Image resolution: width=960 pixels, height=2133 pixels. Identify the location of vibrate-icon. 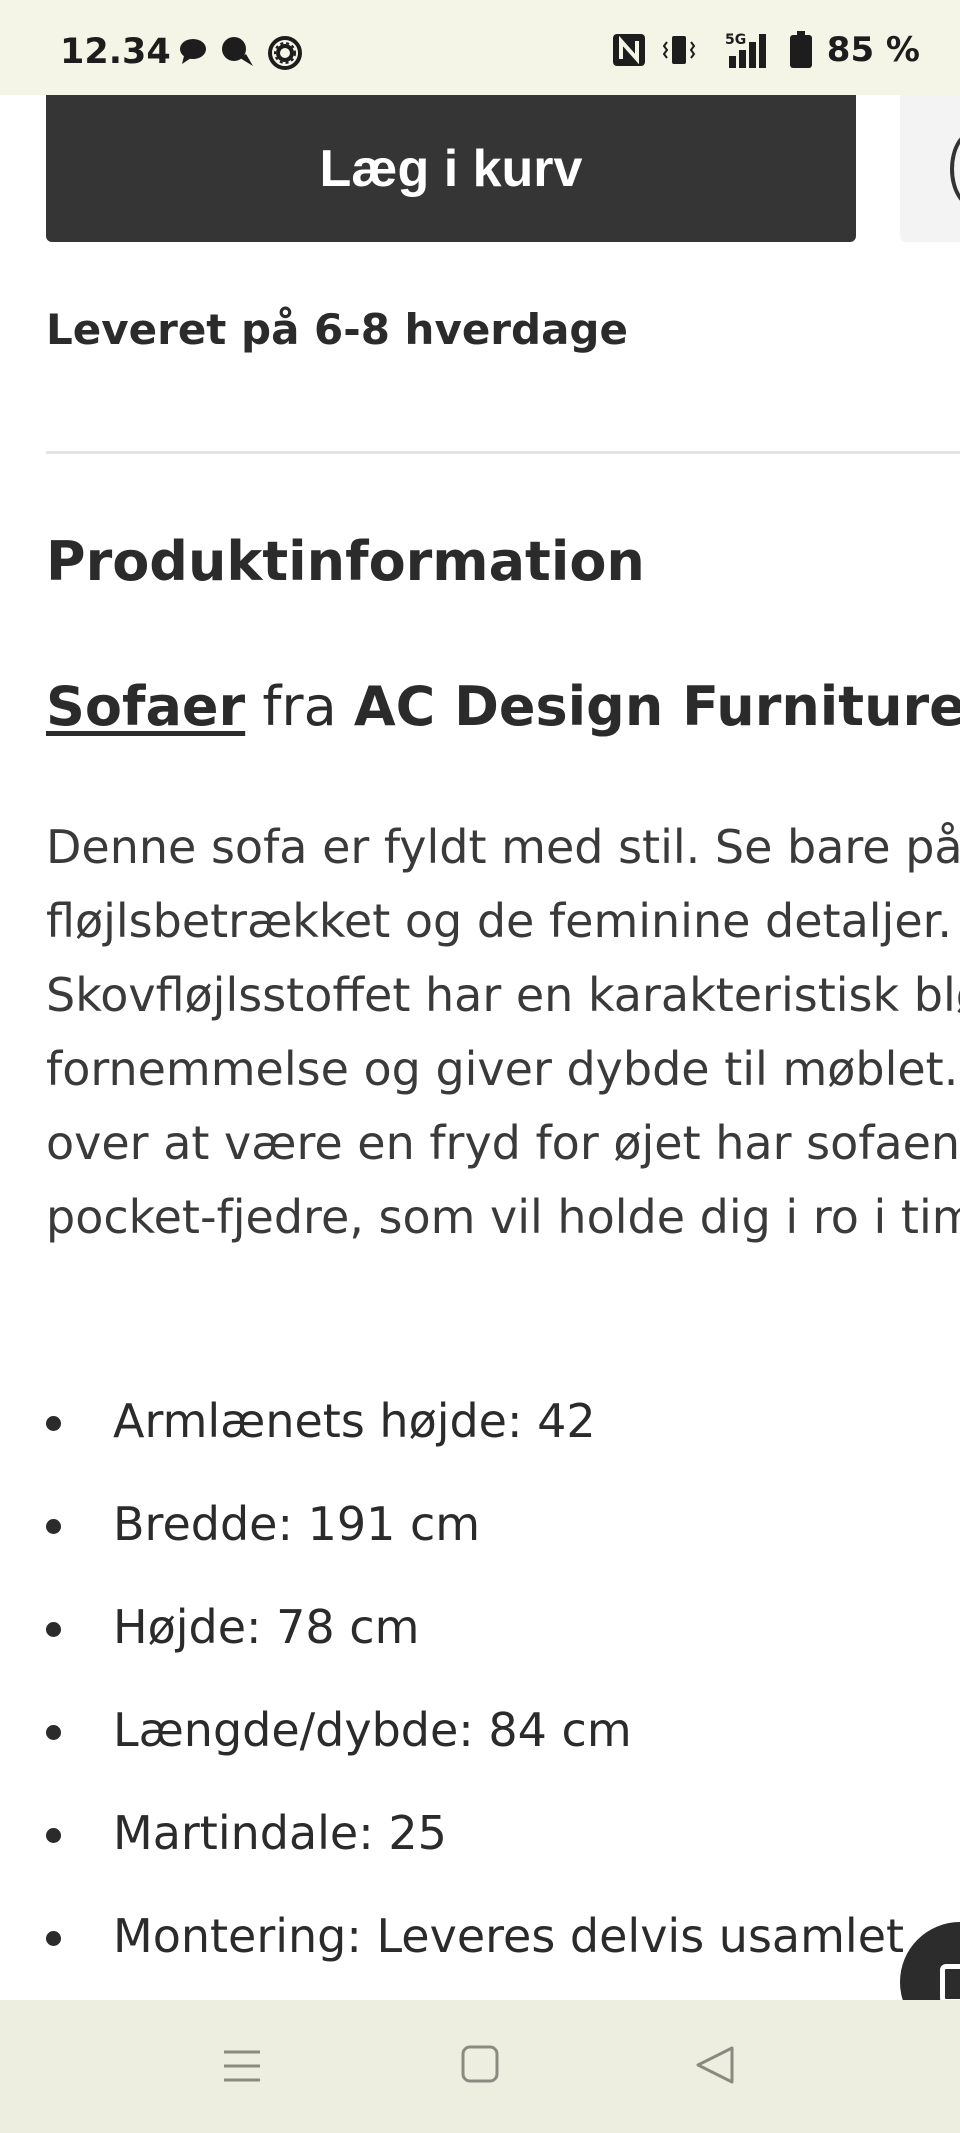
(679, 50).